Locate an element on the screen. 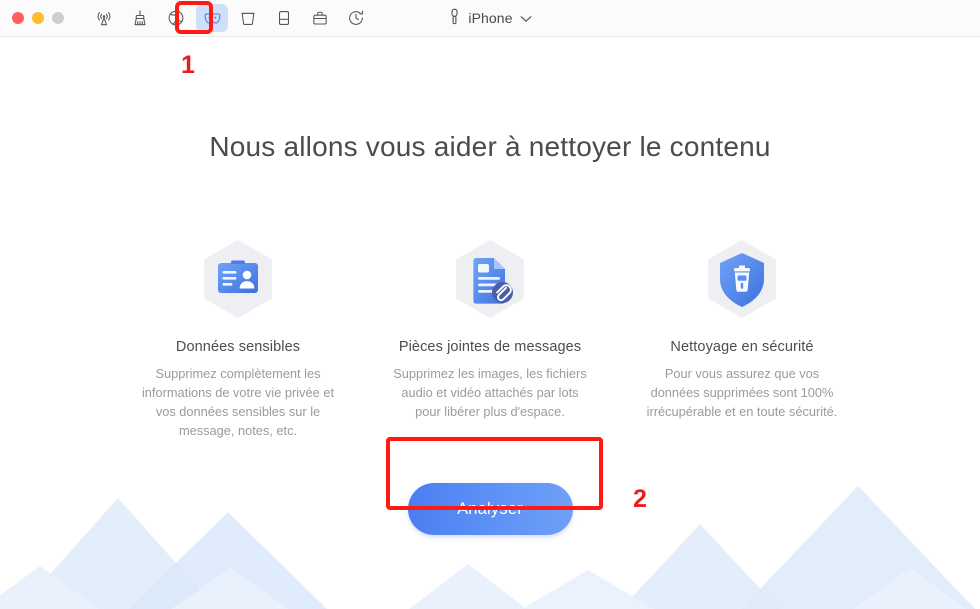  minimize-button is located at coordinates (38, 18).